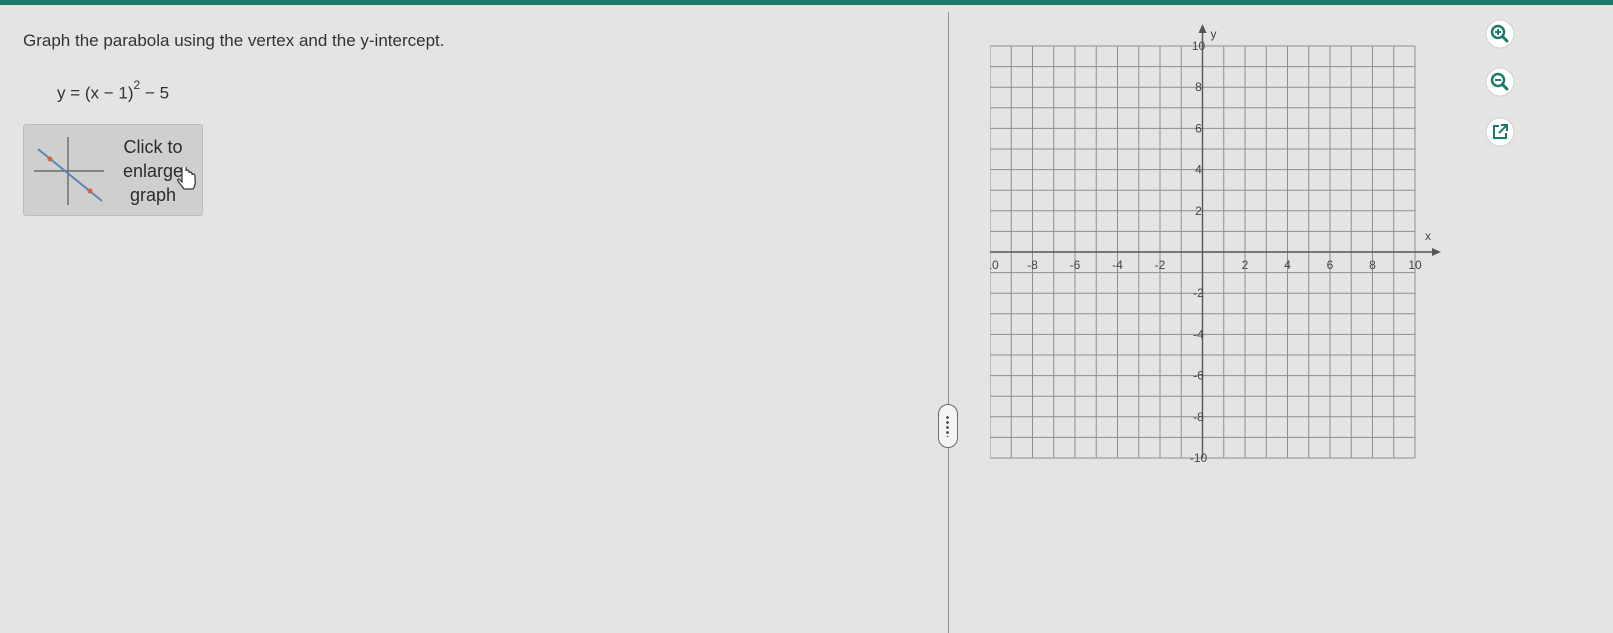 This screenshot has height=633, width=1613. Describe the element at coordinates (1198, 170) in the screenshot. I see `y-tick-label: 4` at that location.